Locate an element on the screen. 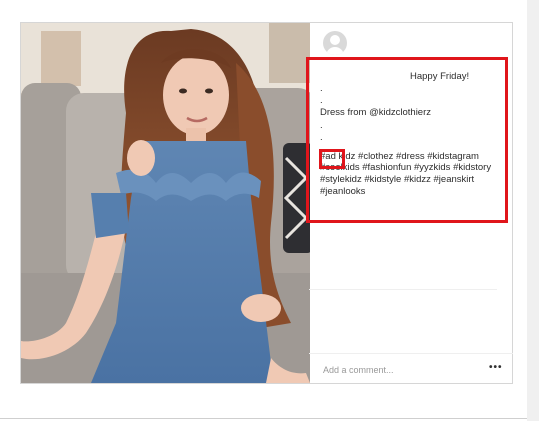  more-options-button: ••• is located at coordinates (496, 367).